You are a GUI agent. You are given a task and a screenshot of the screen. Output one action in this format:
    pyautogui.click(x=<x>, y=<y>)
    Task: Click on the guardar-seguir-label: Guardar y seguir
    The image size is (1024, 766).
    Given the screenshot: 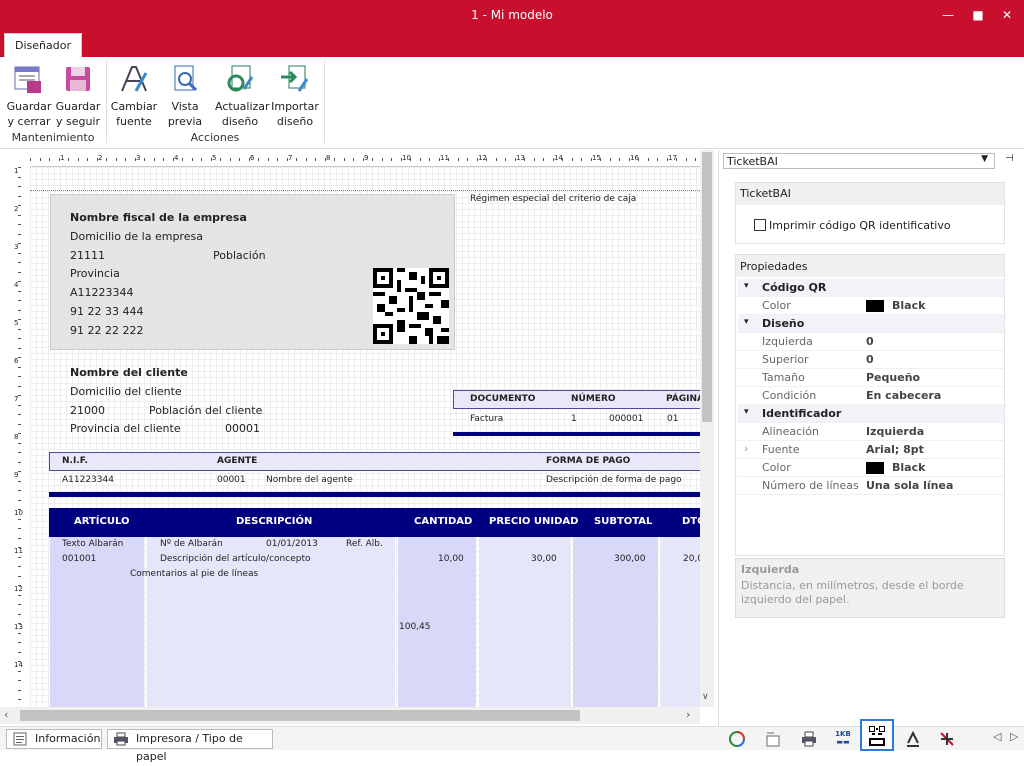 What is the action you would take?
    pyautogui.click(x=78, y=114)
    